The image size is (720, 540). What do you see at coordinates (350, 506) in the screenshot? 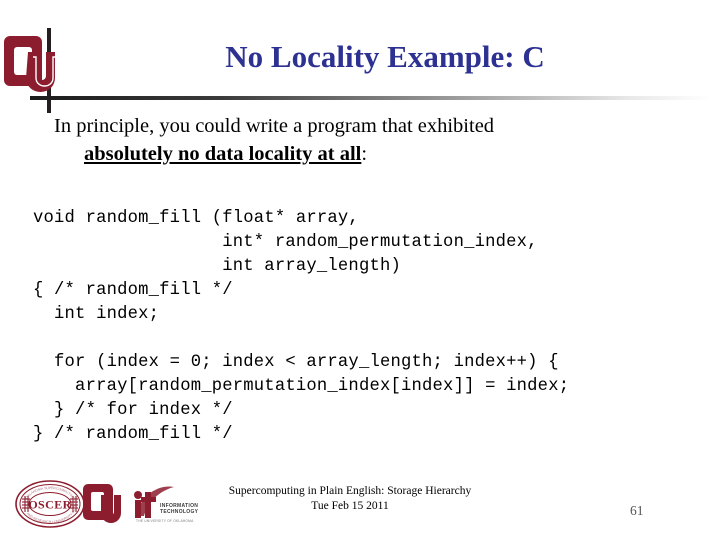
I see `footer-date-line: Tue Feb 15 2011` at bounding box center [350, 506].